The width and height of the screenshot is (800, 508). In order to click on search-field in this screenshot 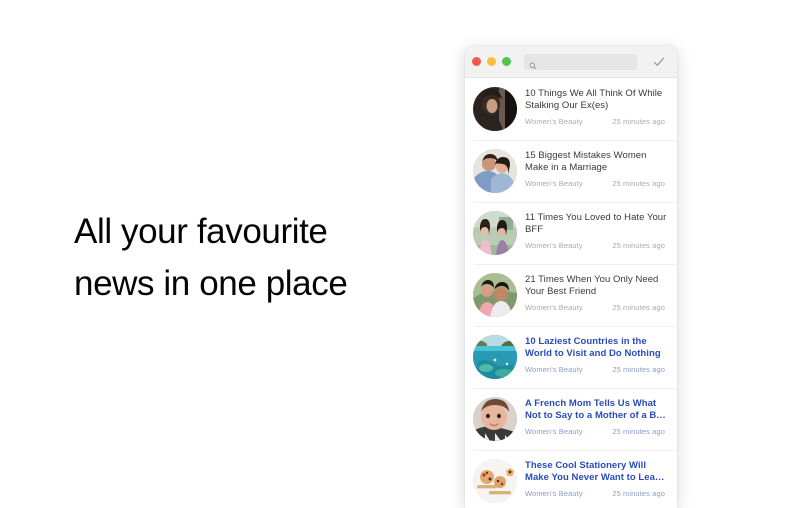, I will do `click(580, 61)`.